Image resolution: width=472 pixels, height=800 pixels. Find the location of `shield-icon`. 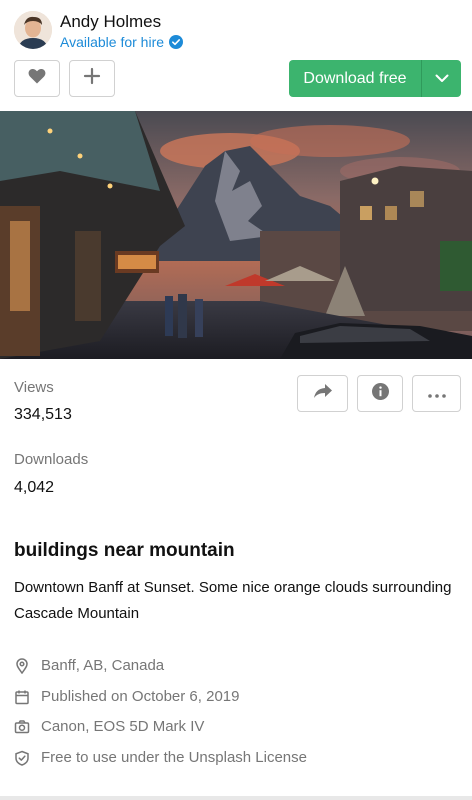

shield-icon is located at coordinates (22, 758).